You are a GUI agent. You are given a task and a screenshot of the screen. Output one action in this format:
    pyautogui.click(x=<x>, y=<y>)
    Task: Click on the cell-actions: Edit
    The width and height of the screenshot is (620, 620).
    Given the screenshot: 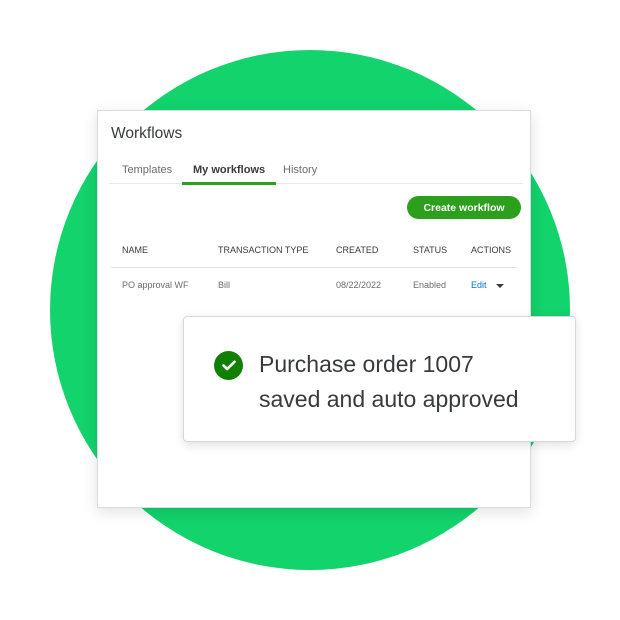 What is the action you would take?
    pyautogui.click(x=487, y=285)
    